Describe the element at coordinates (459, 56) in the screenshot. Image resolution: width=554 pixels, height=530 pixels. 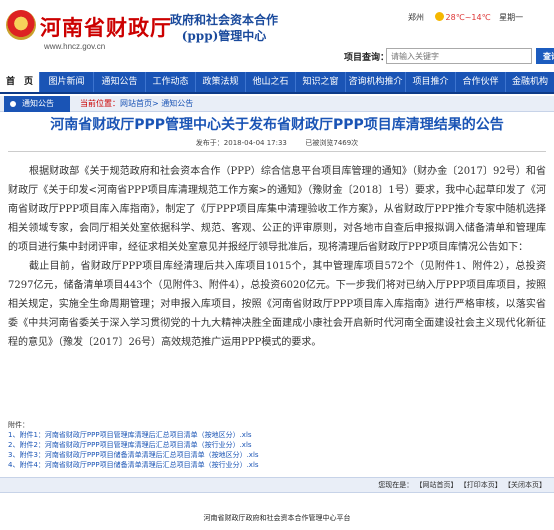
I see `search-input` at that location.